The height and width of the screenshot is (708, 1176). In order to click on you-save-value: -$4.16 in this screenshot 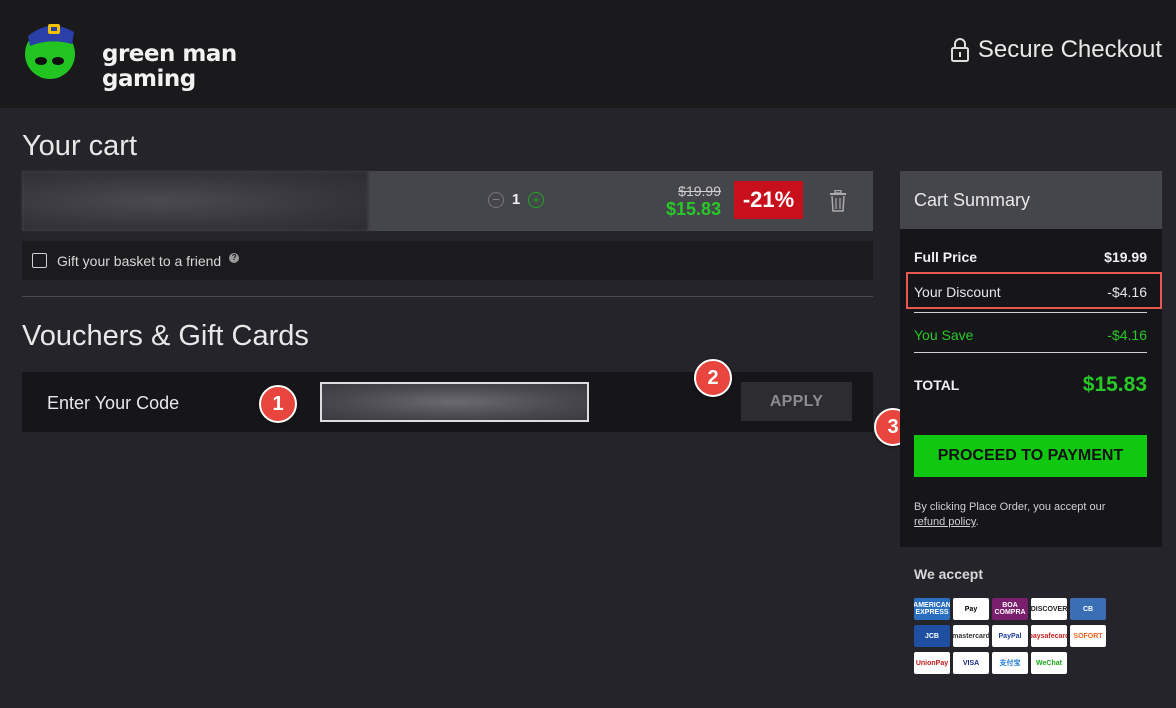, I will do `click(1127, 335)`.